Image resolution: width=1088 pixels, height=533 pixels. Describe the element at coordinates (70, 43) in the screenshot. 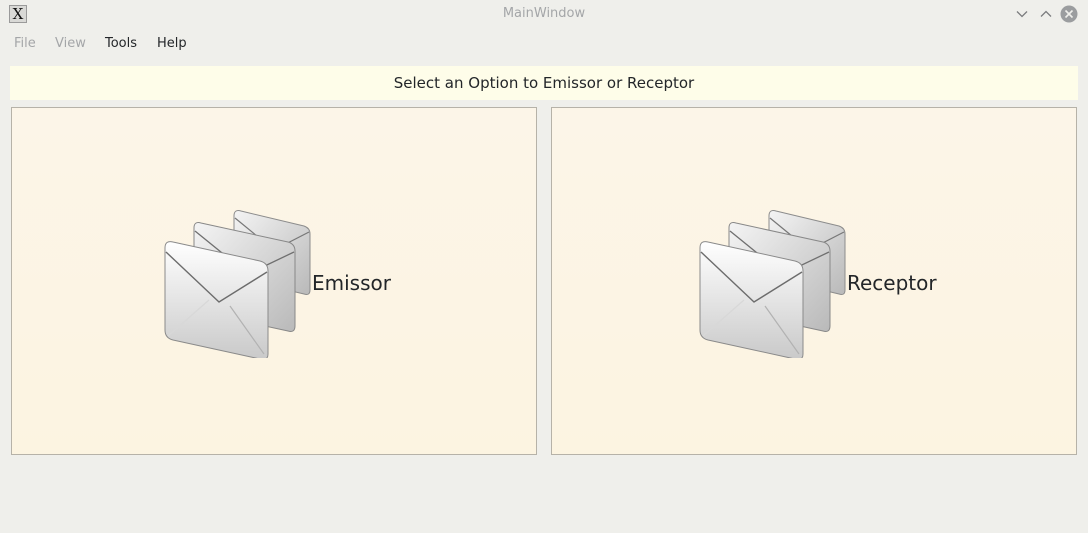

I see `menu-view: View` at that location.